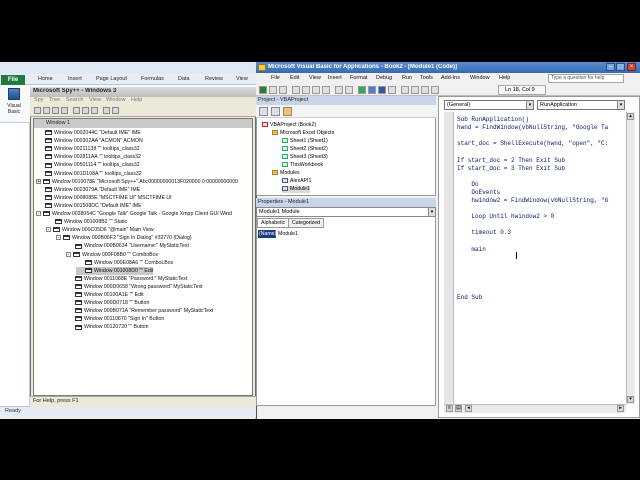 The image size is (640, 480). What do you see at coordinates (484, 232) in the screenshot?
I see `code-line: timeout 0.3` at bounding box center [484, 232].